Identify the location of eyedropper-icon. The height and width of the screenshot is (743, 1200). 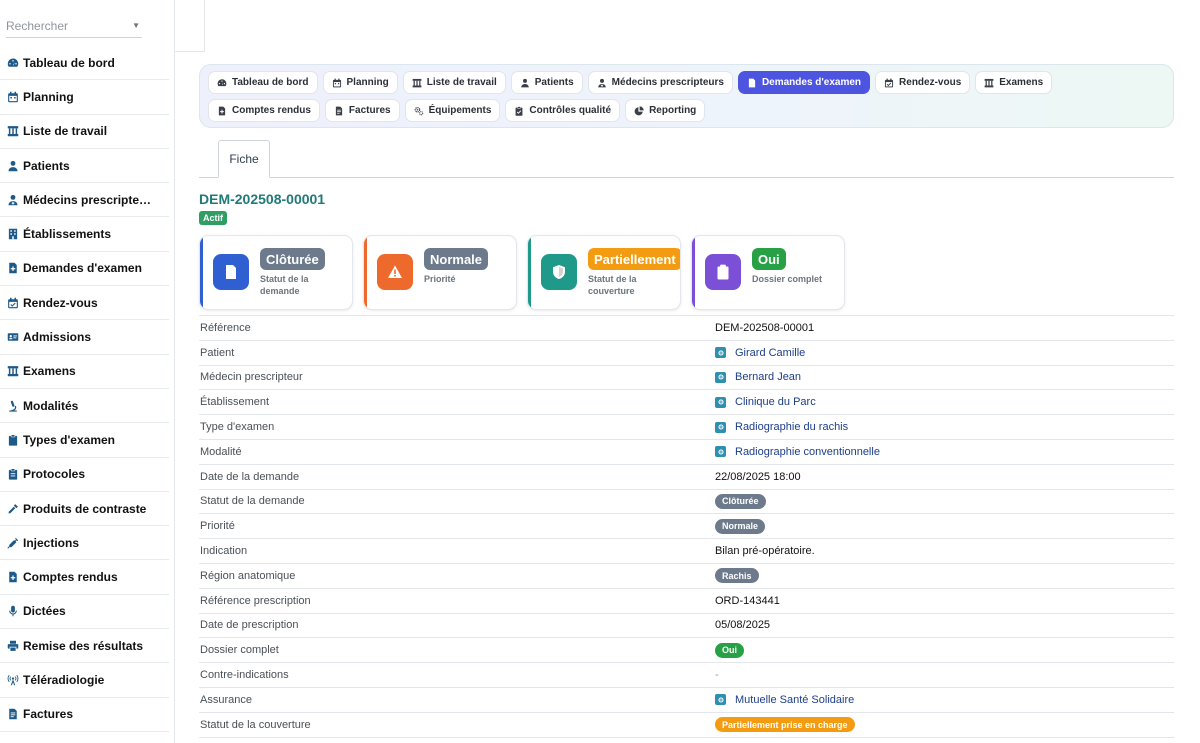
(13, 509).